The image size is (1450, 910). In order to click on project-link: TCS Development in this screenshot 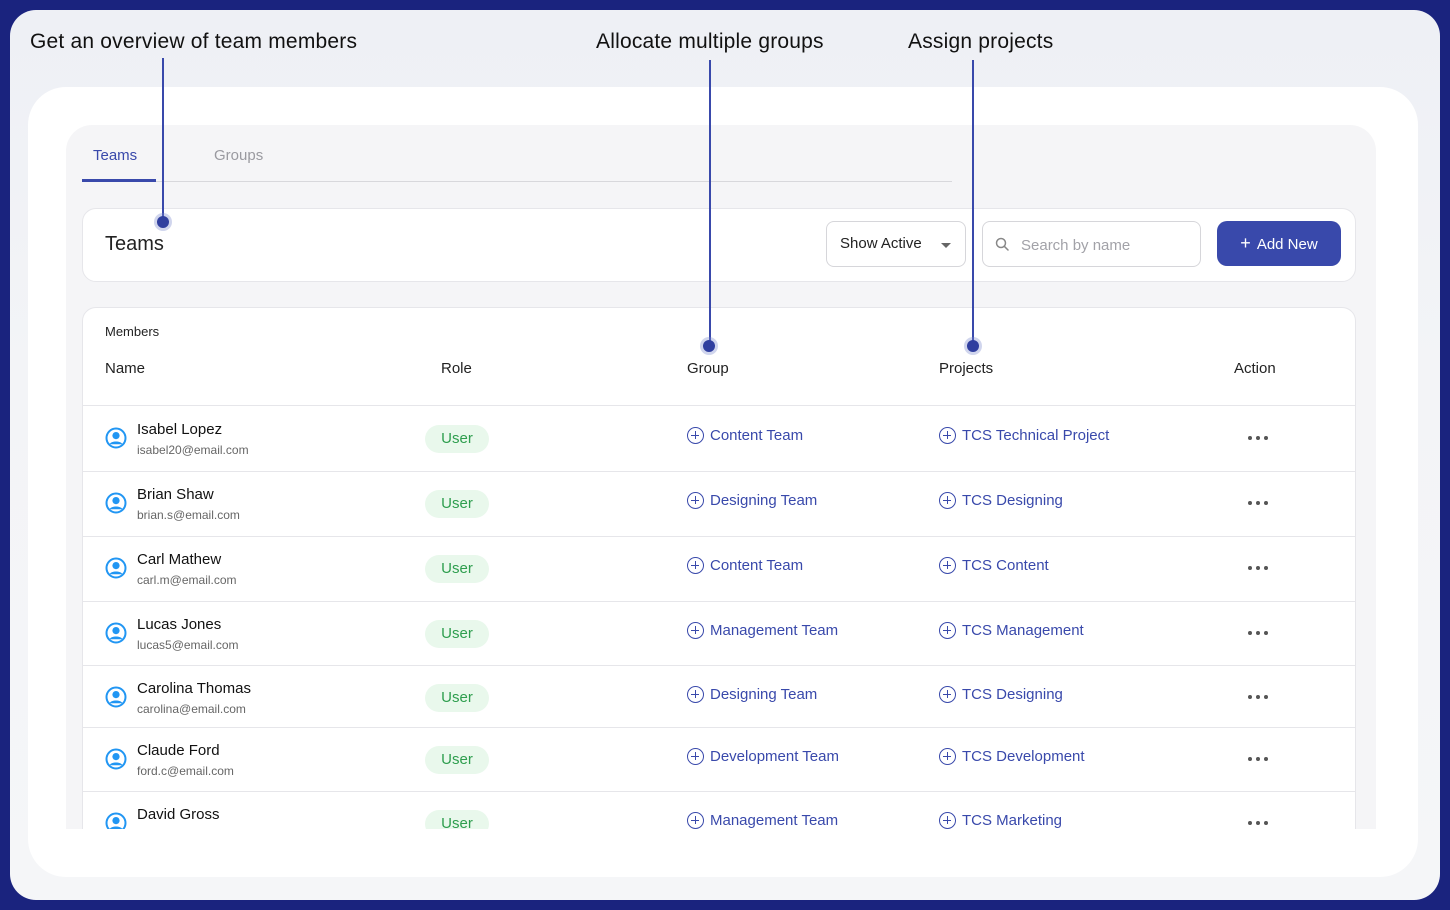, I will do `click(1012, 756)`.